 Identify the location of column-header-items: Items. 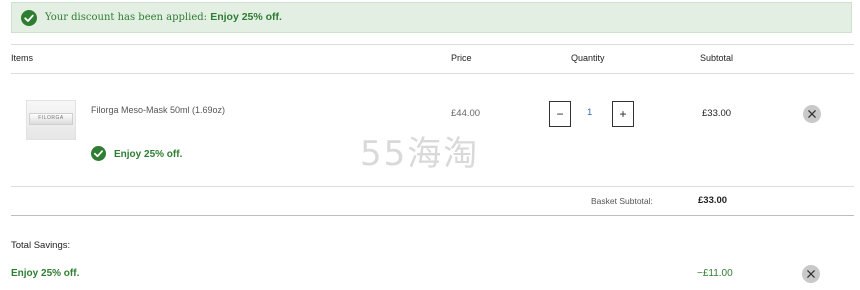
(22, 58).